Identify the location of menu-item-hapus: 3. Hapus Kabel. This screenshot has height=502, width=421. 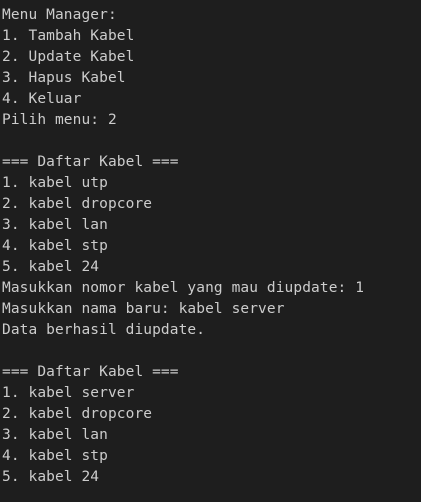
(64, 78).